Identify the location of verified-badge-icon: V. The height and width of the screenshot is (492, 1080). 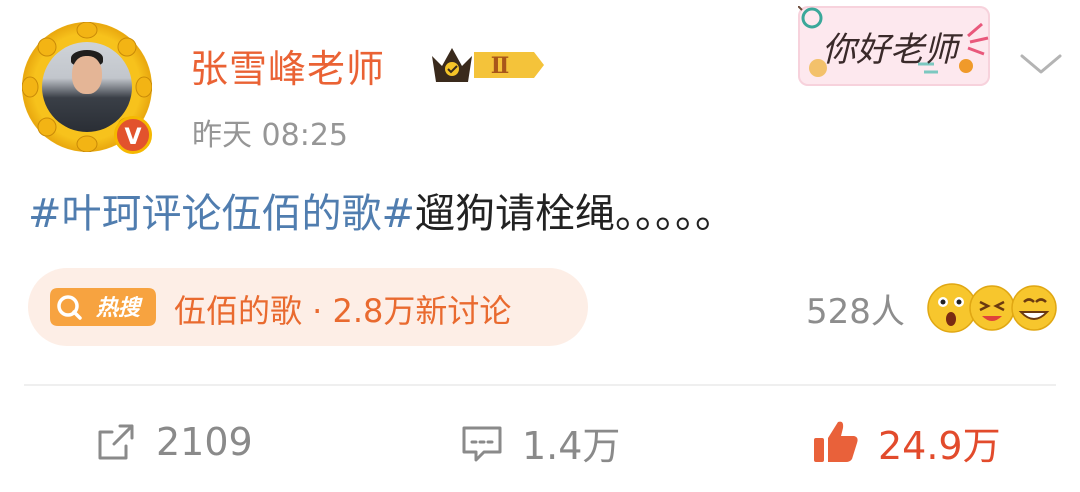
(133, 135).